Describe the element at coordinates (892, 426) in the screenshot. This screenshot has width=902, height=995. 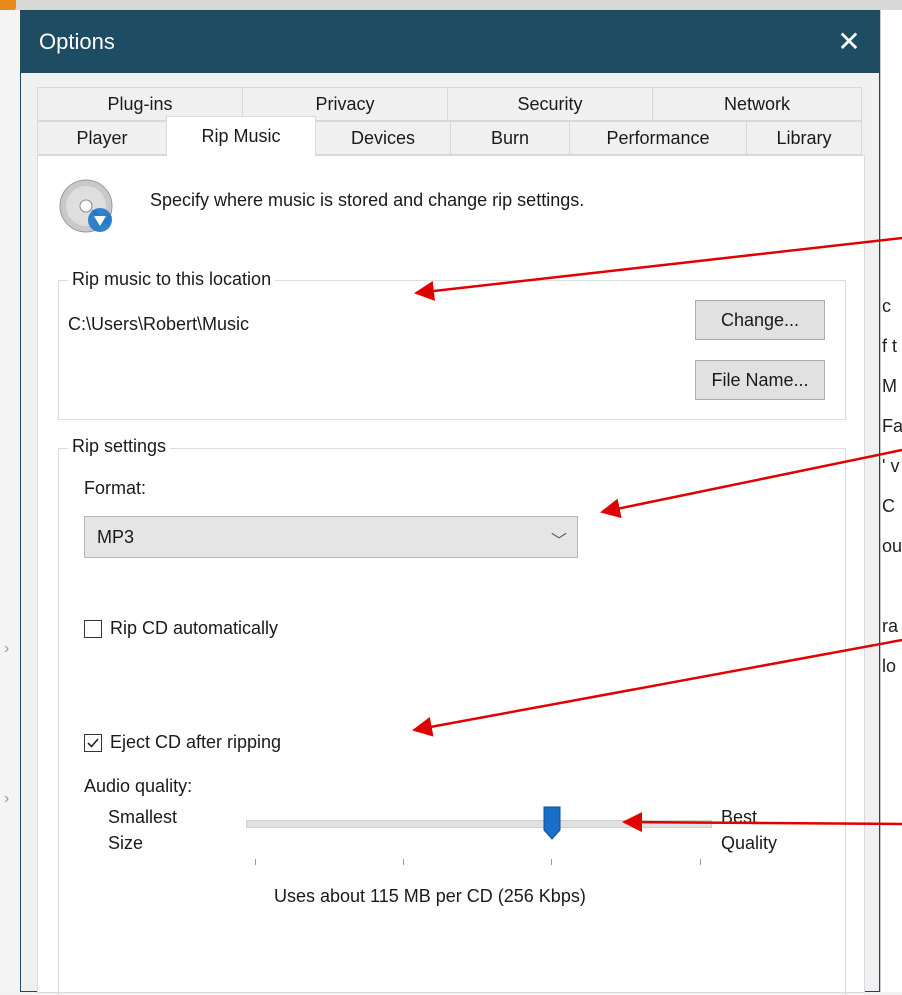
I see `background-text-snippet: Fal` at that location.